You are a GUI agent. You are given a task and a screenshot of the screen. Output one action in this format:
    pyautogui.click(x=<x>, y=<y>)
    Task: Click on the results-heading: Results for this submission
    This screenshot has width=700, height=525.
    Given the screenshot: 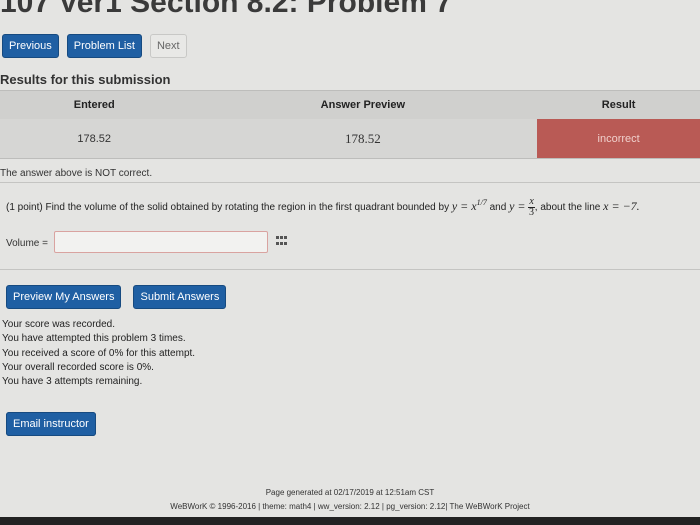 What is the action you would take?
    pyautogui.click(x=85, y=79)
    